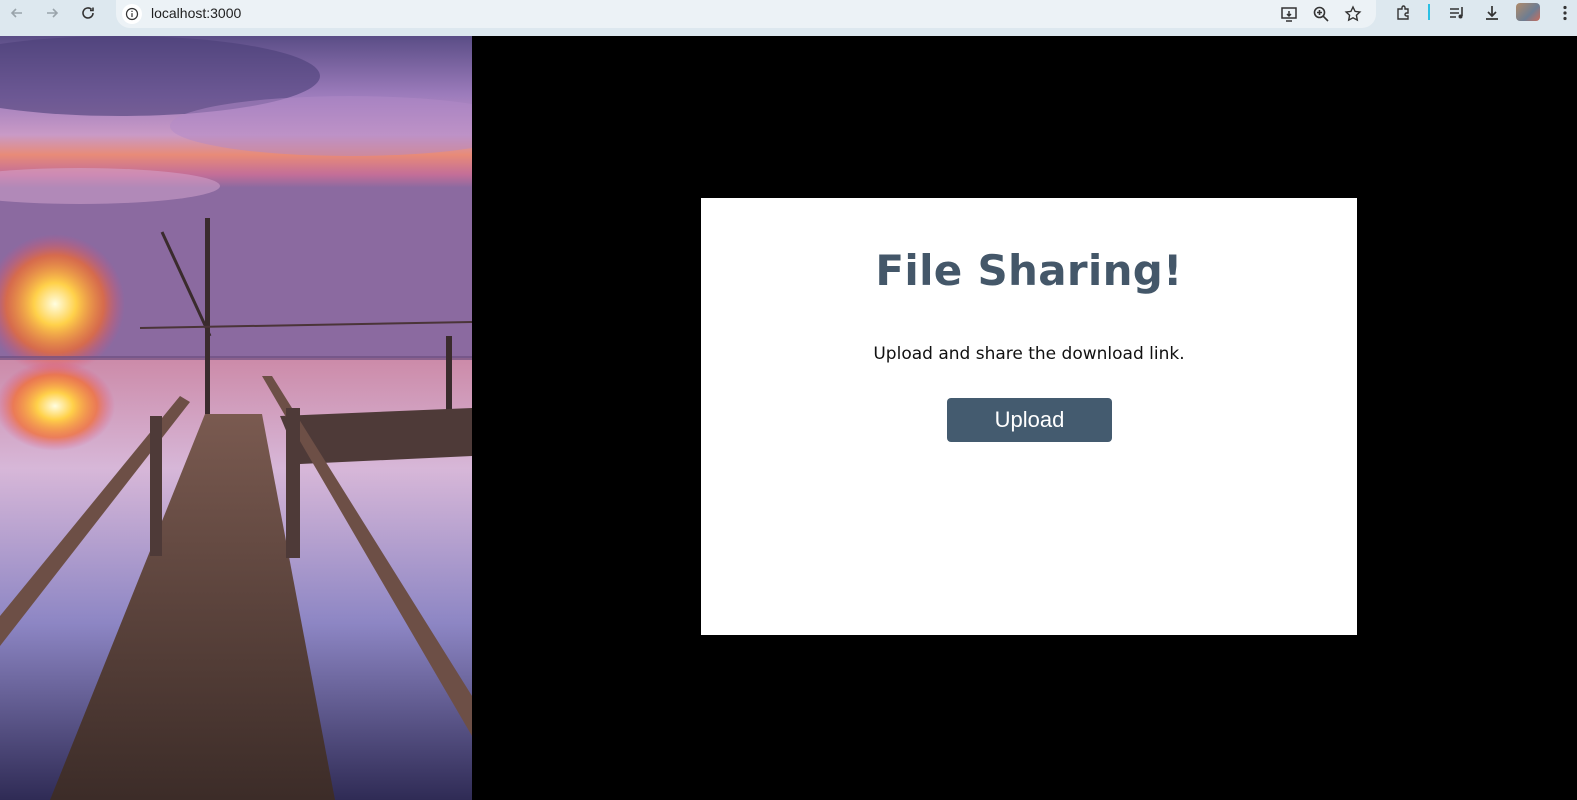 The image size is (1577, 800). Describe the element at coordinates (132, 14) in the screenshot. I see `site-info-icon` at that location.